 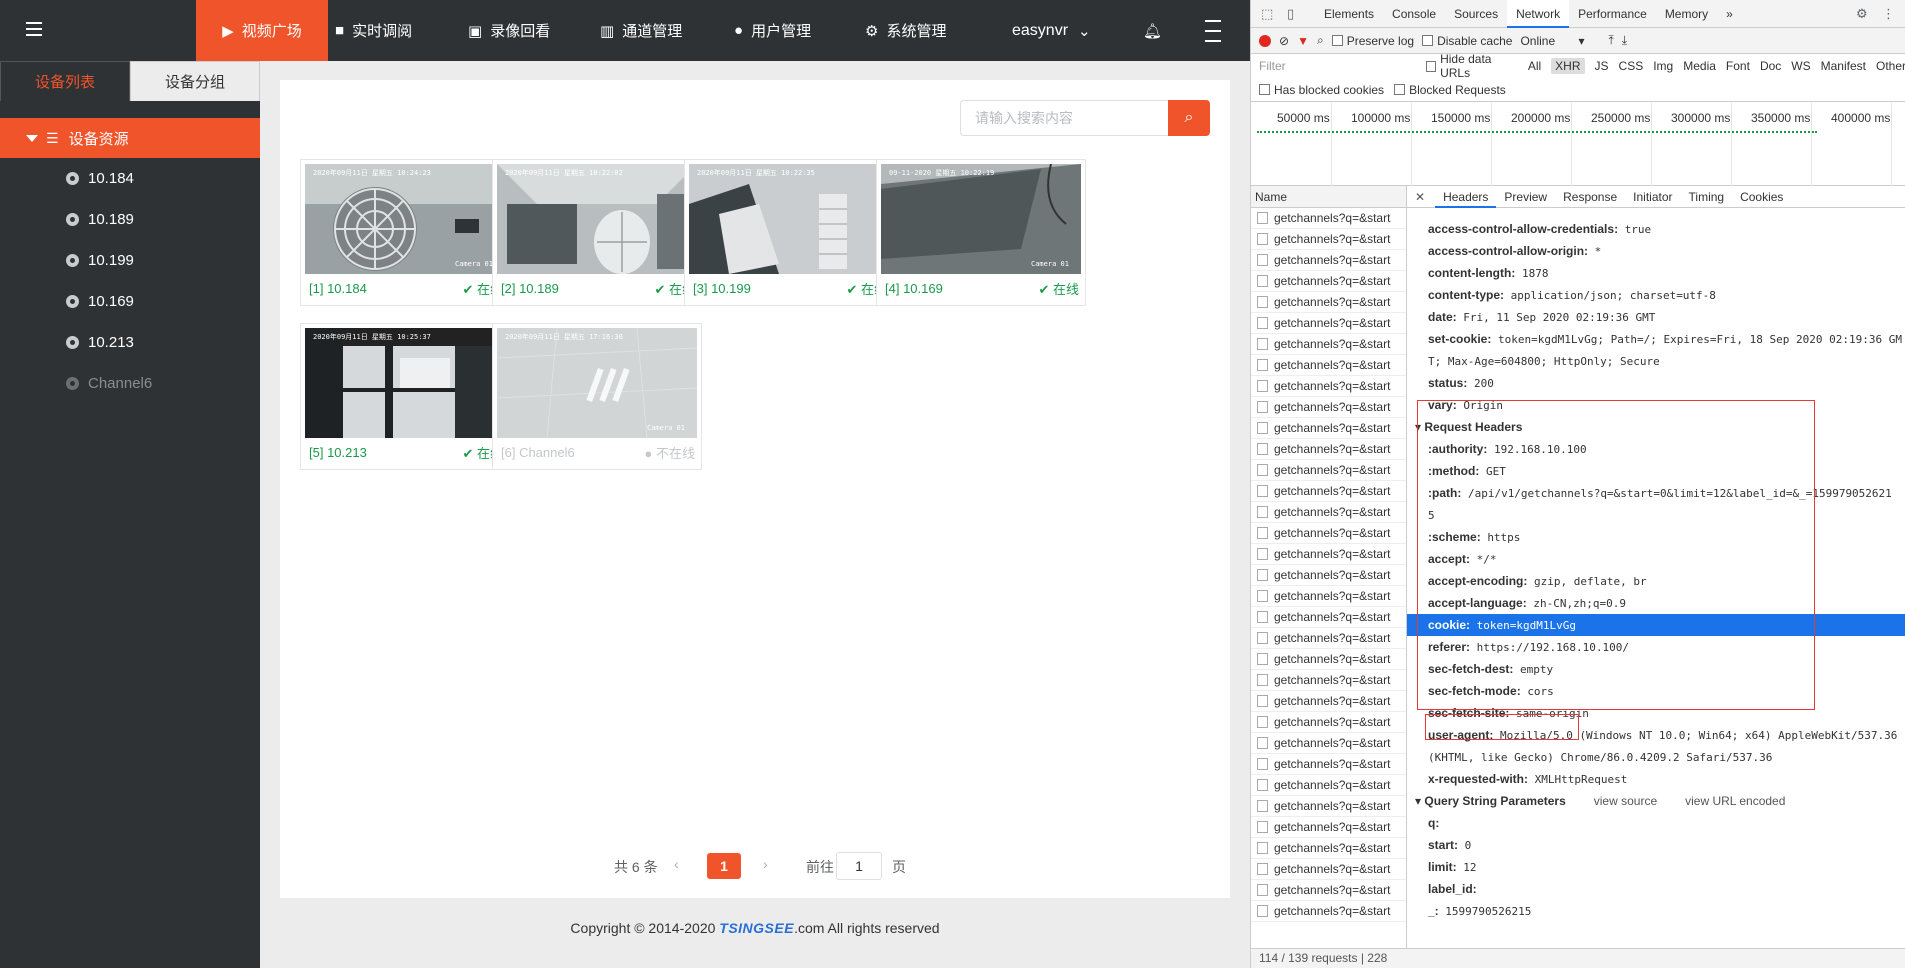 I want to click on record-icon, so click(x=1265, y=40).